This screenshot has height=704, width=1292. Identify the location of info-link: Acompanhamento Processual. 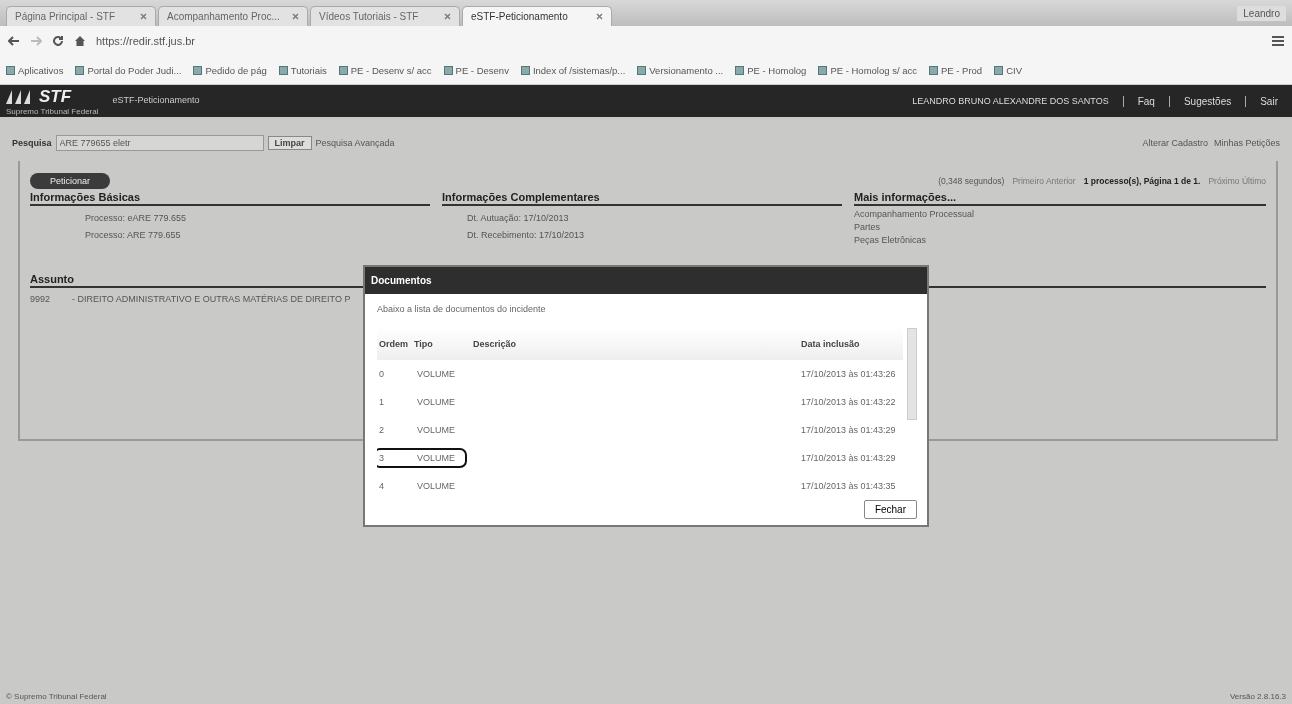
(1060, 214).